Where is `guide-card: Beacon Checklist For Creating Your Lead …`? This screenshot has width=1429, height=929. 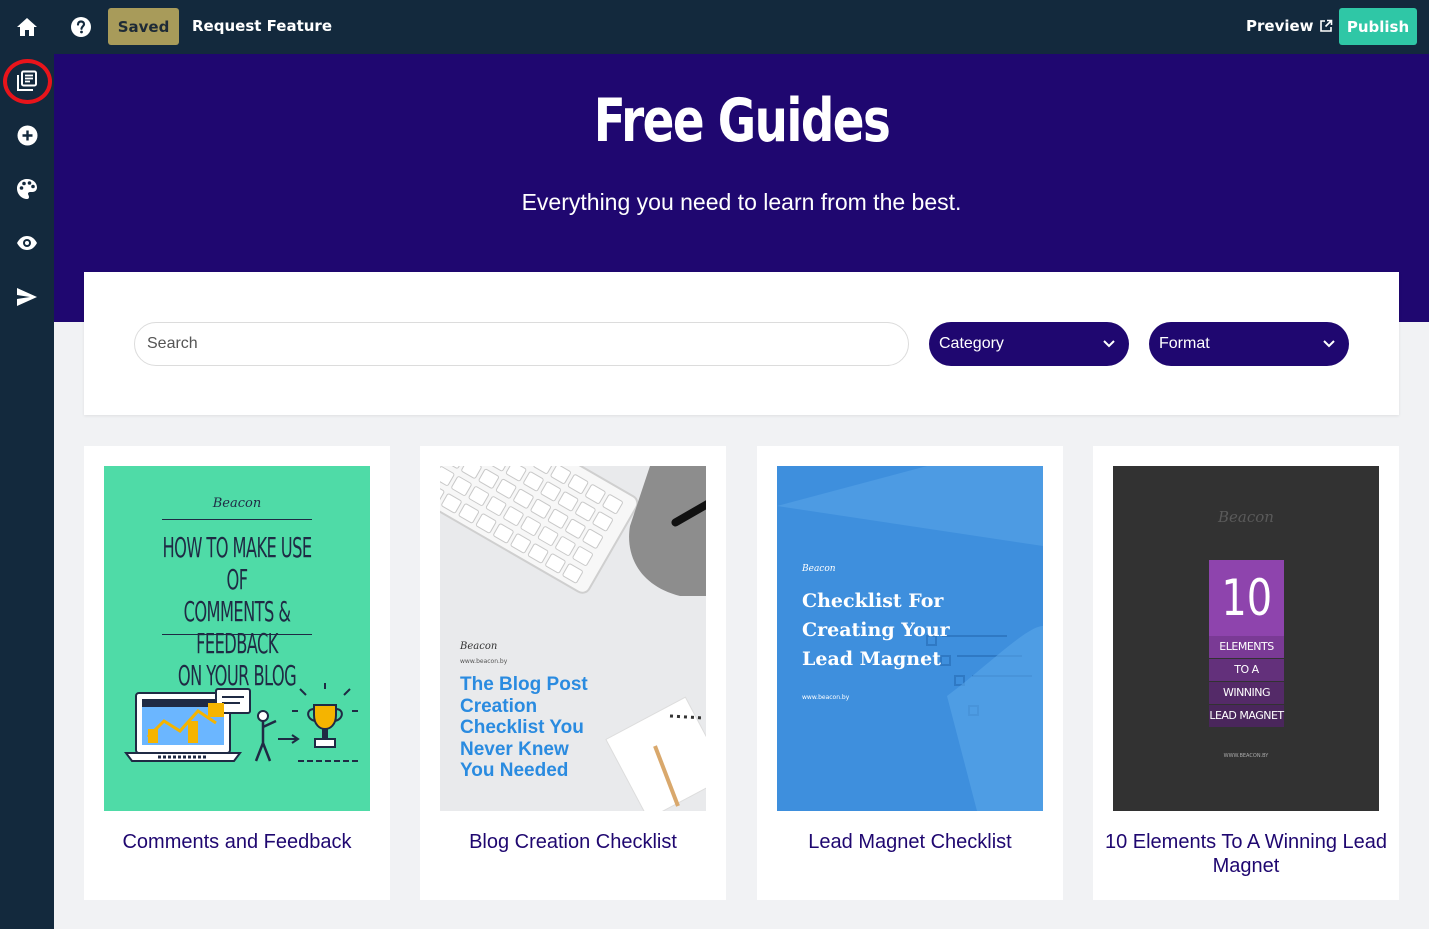
guide-card: Beacon Checklist For Creating Your Lead … is located at coordinates (910, 673).